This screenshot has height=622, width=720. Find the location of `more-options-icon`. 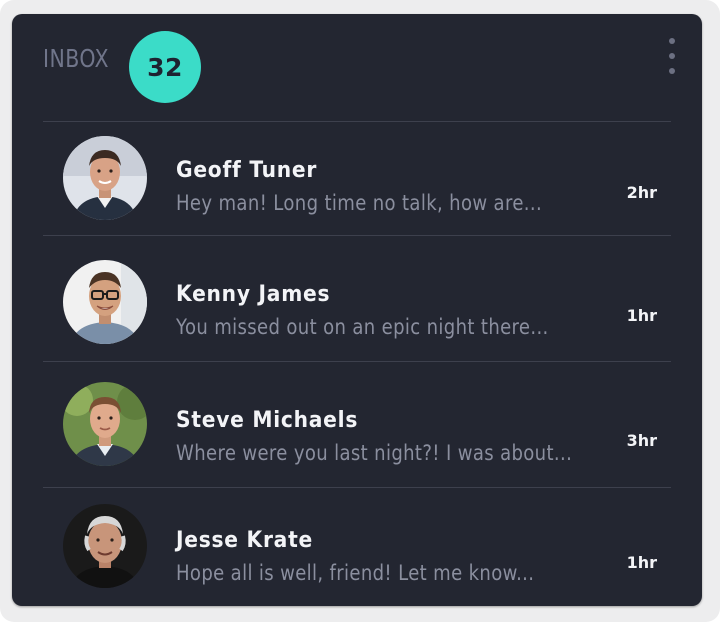

more-options-icon is located at coordinates (672, 56).